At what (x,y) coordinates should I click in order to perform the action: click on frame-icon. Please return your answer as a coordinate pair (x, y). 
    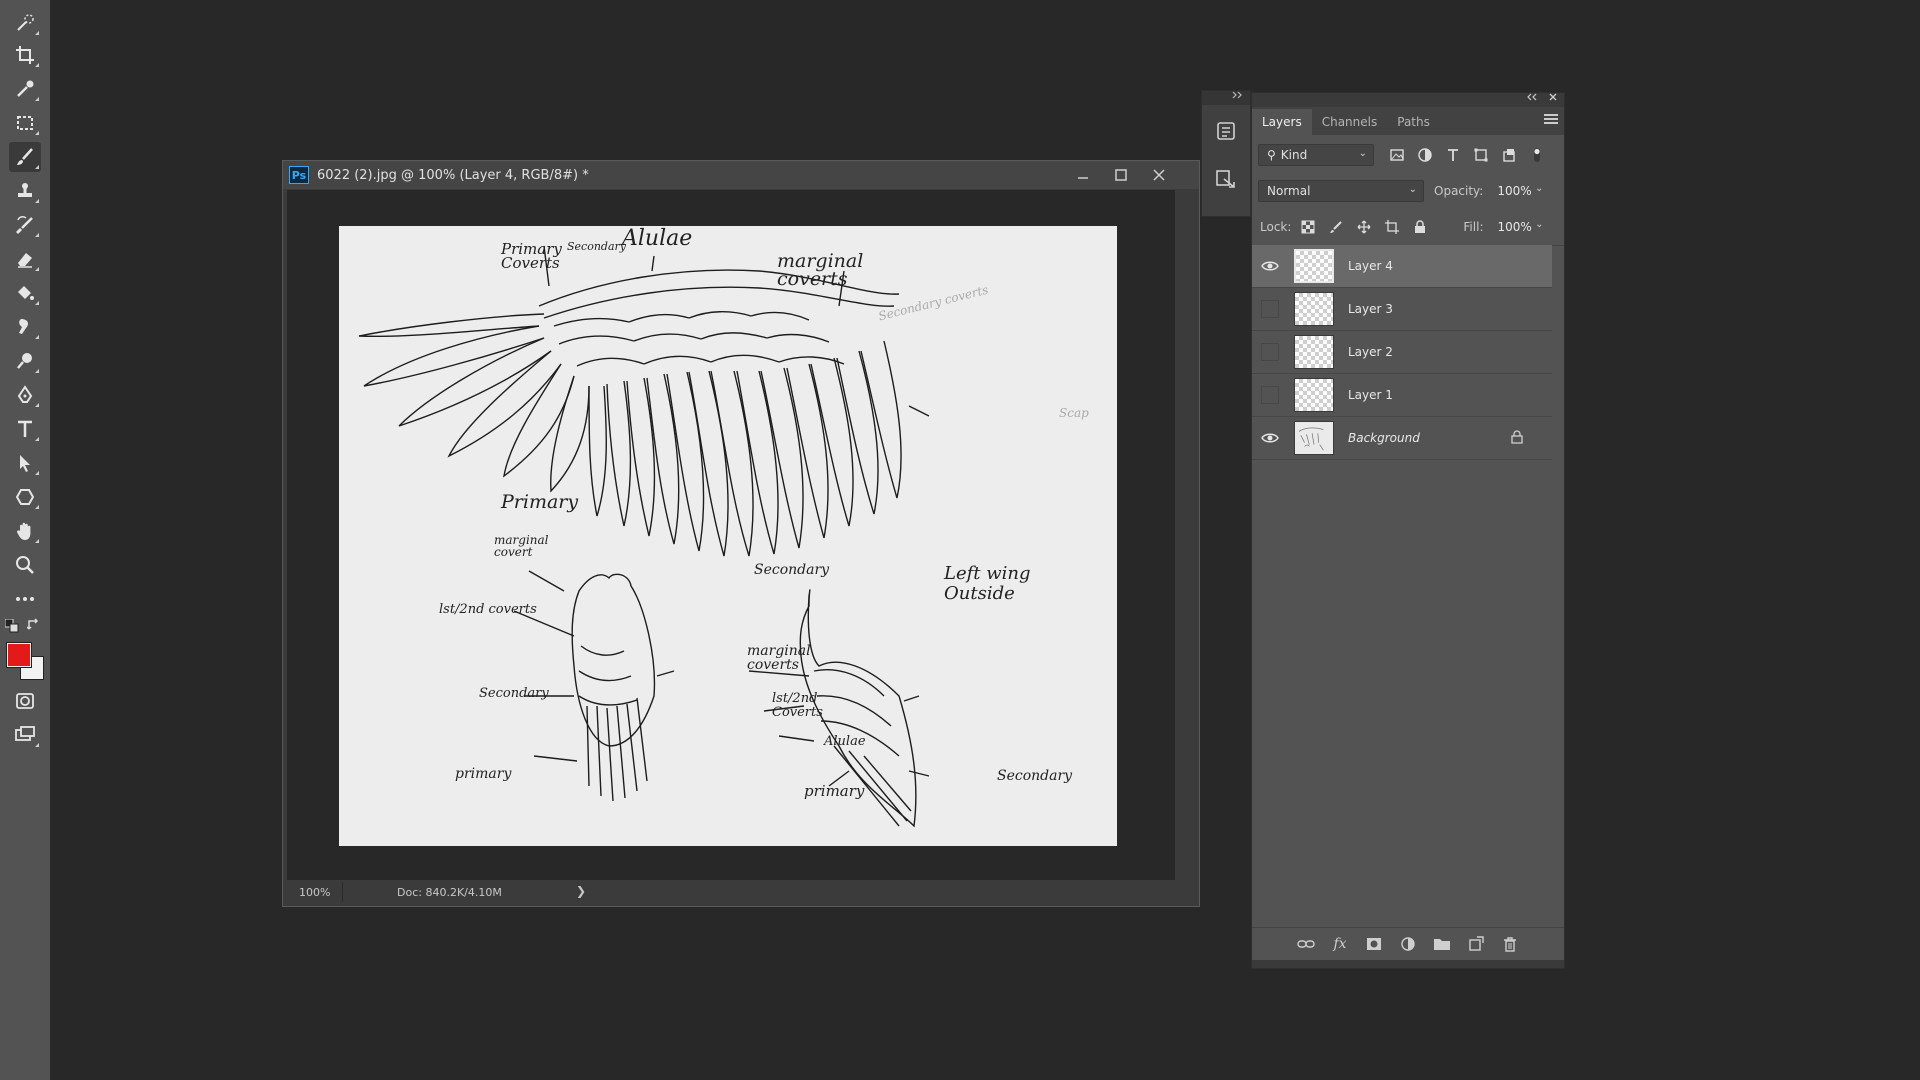
    Looking at the image, I should click on (25, 123).